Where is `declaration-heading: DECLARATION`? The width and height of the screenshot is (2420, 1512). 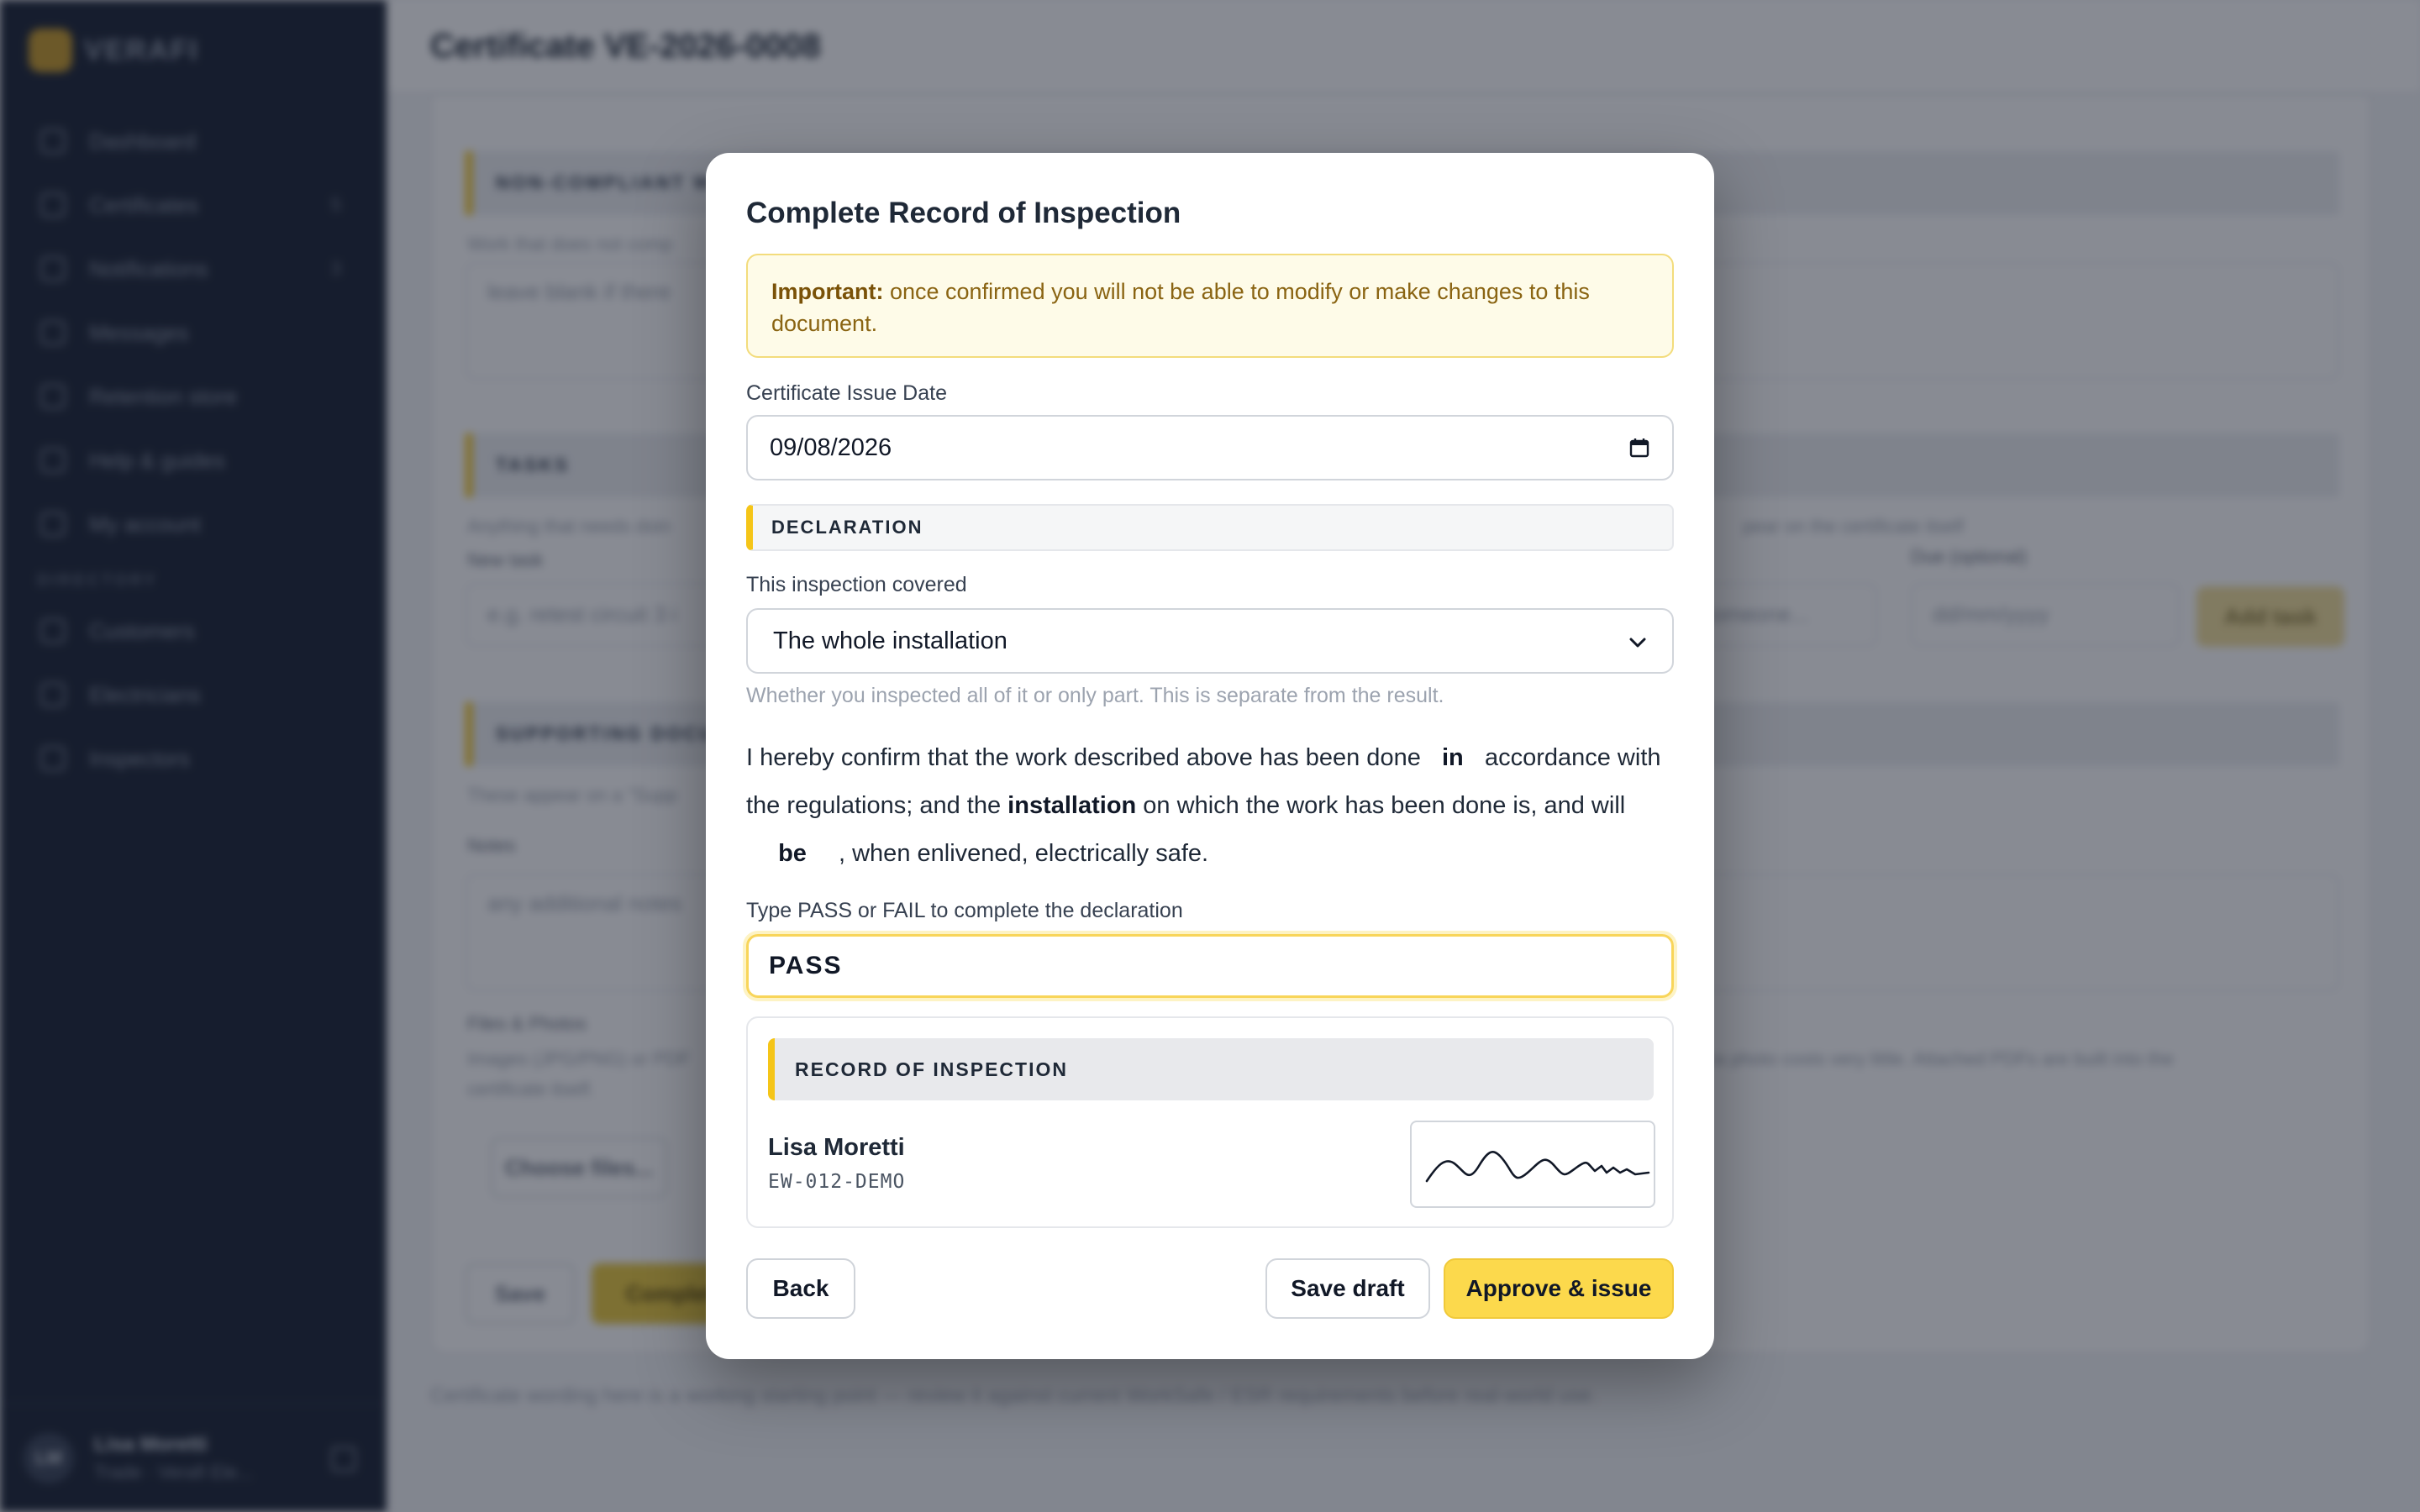 declaration-heading: DECLARATION is located at coordinates (1210, 527).